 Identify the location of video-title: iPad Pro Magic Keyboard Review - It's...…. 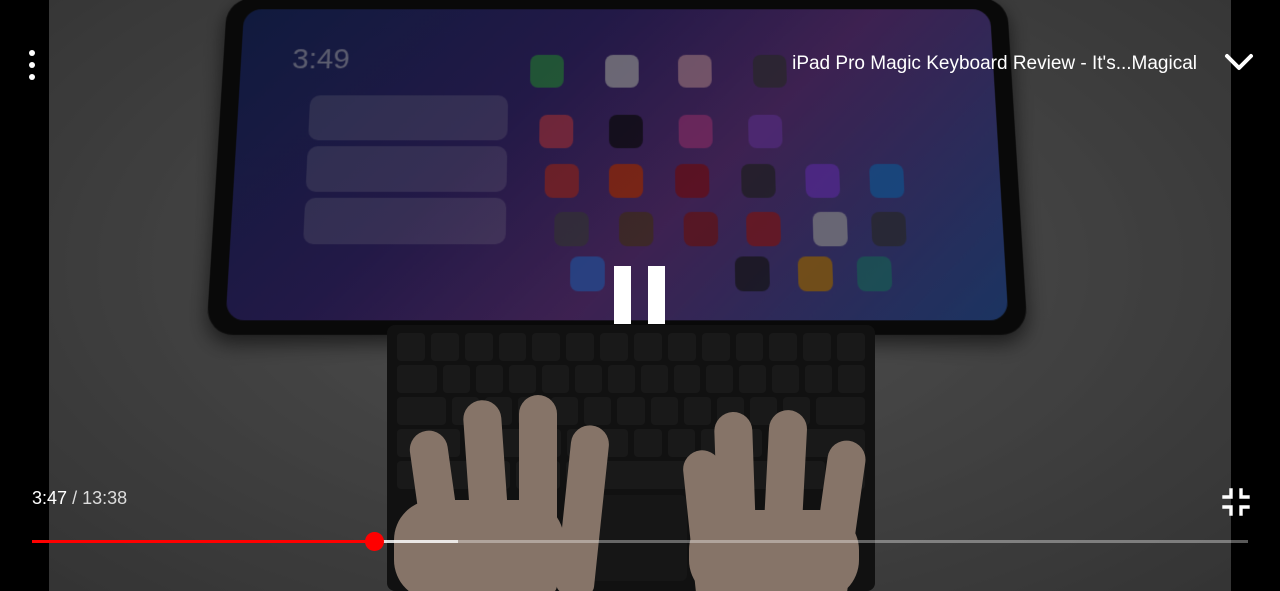
(994, 64).